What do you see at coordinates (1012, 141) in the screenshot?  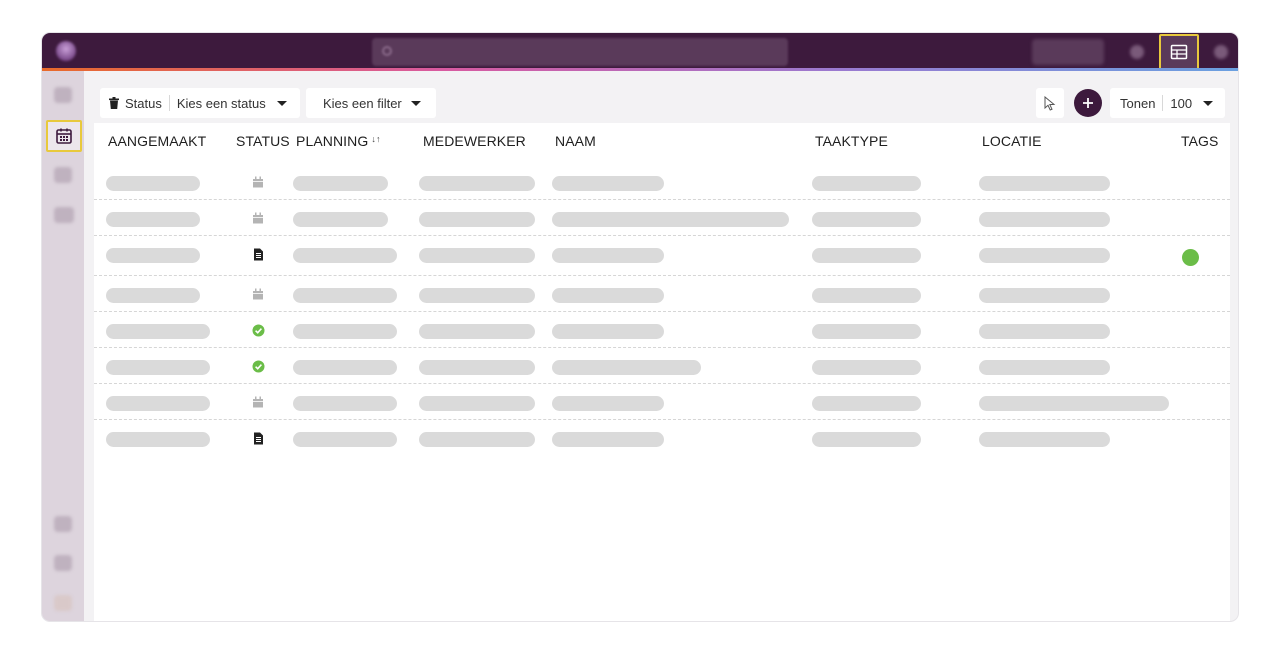 I see `col-locatie: LOCATIE` at bounding box center [1012, 141].